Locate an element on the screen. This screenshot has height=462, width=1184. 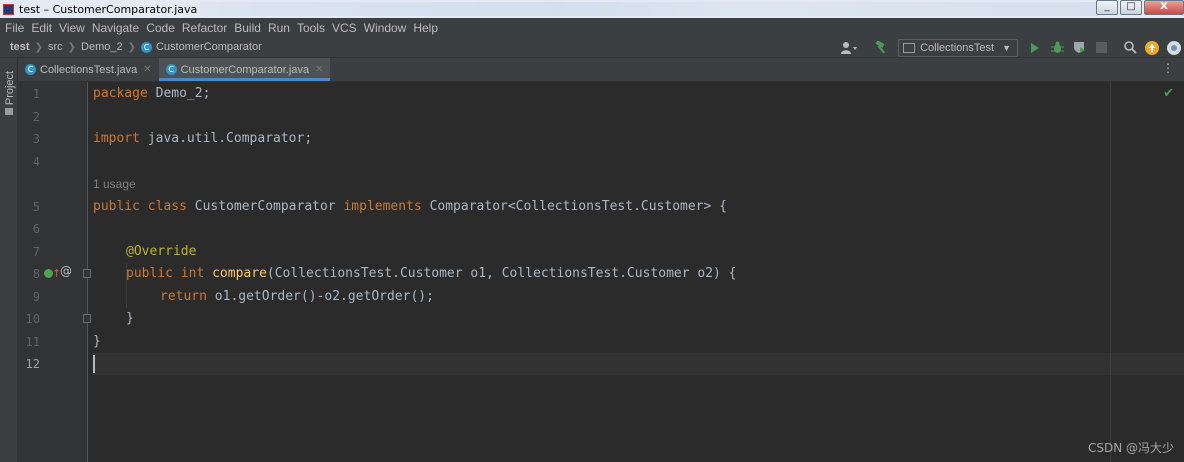
code-line-11: } is located at coordinates (97, 341).